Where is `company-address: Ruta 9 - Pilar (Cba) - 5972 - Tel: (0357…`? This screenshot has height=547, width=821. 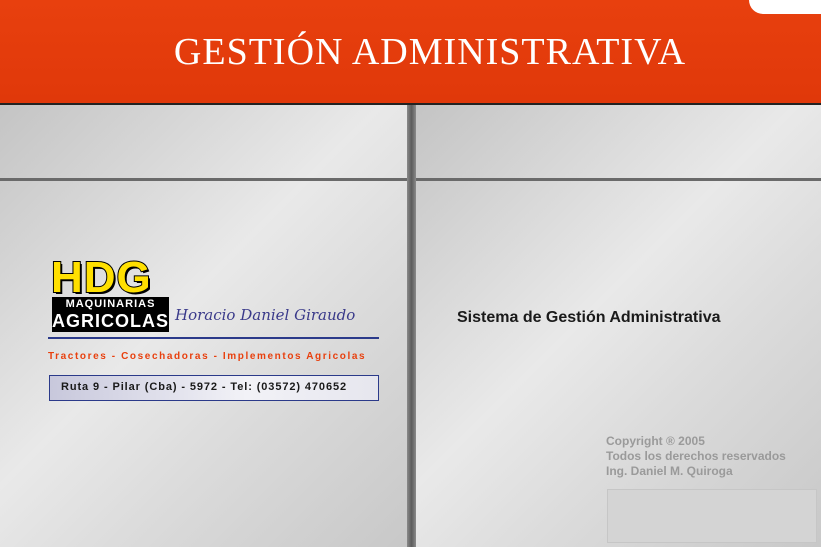 company-address: Ruta 9 - Pilar (Cba) - 5972 - Tel: (0357… is located at coordinates (204, 387).